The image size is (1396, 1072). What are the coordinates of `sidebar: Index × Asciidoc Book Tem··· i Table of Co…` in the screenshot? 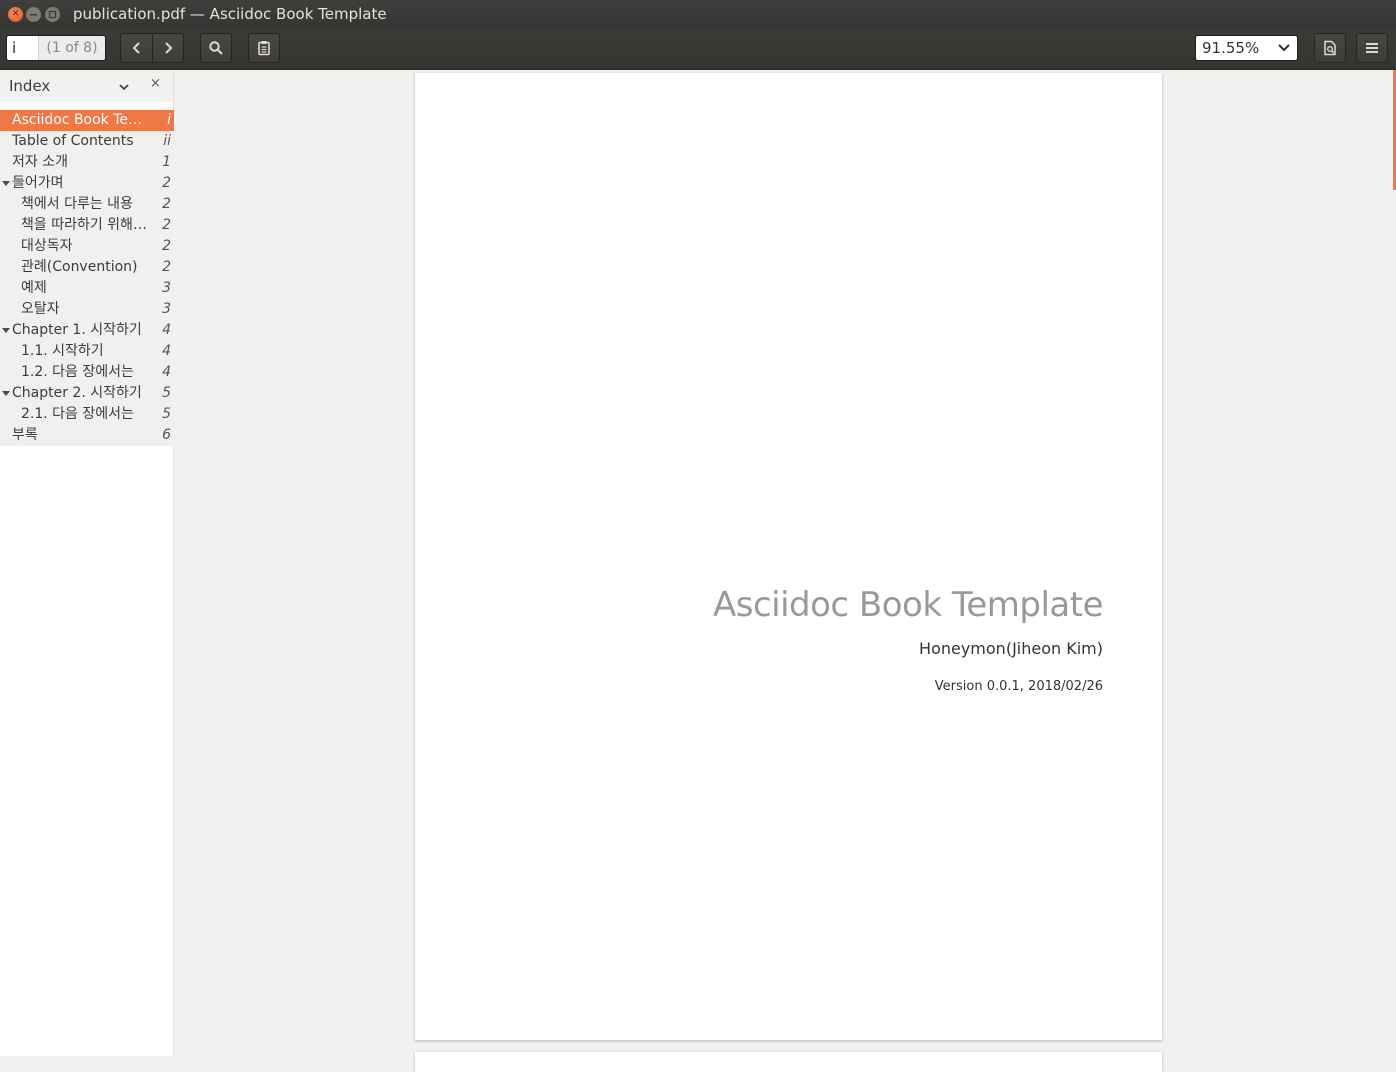 It's located at (87, 563).